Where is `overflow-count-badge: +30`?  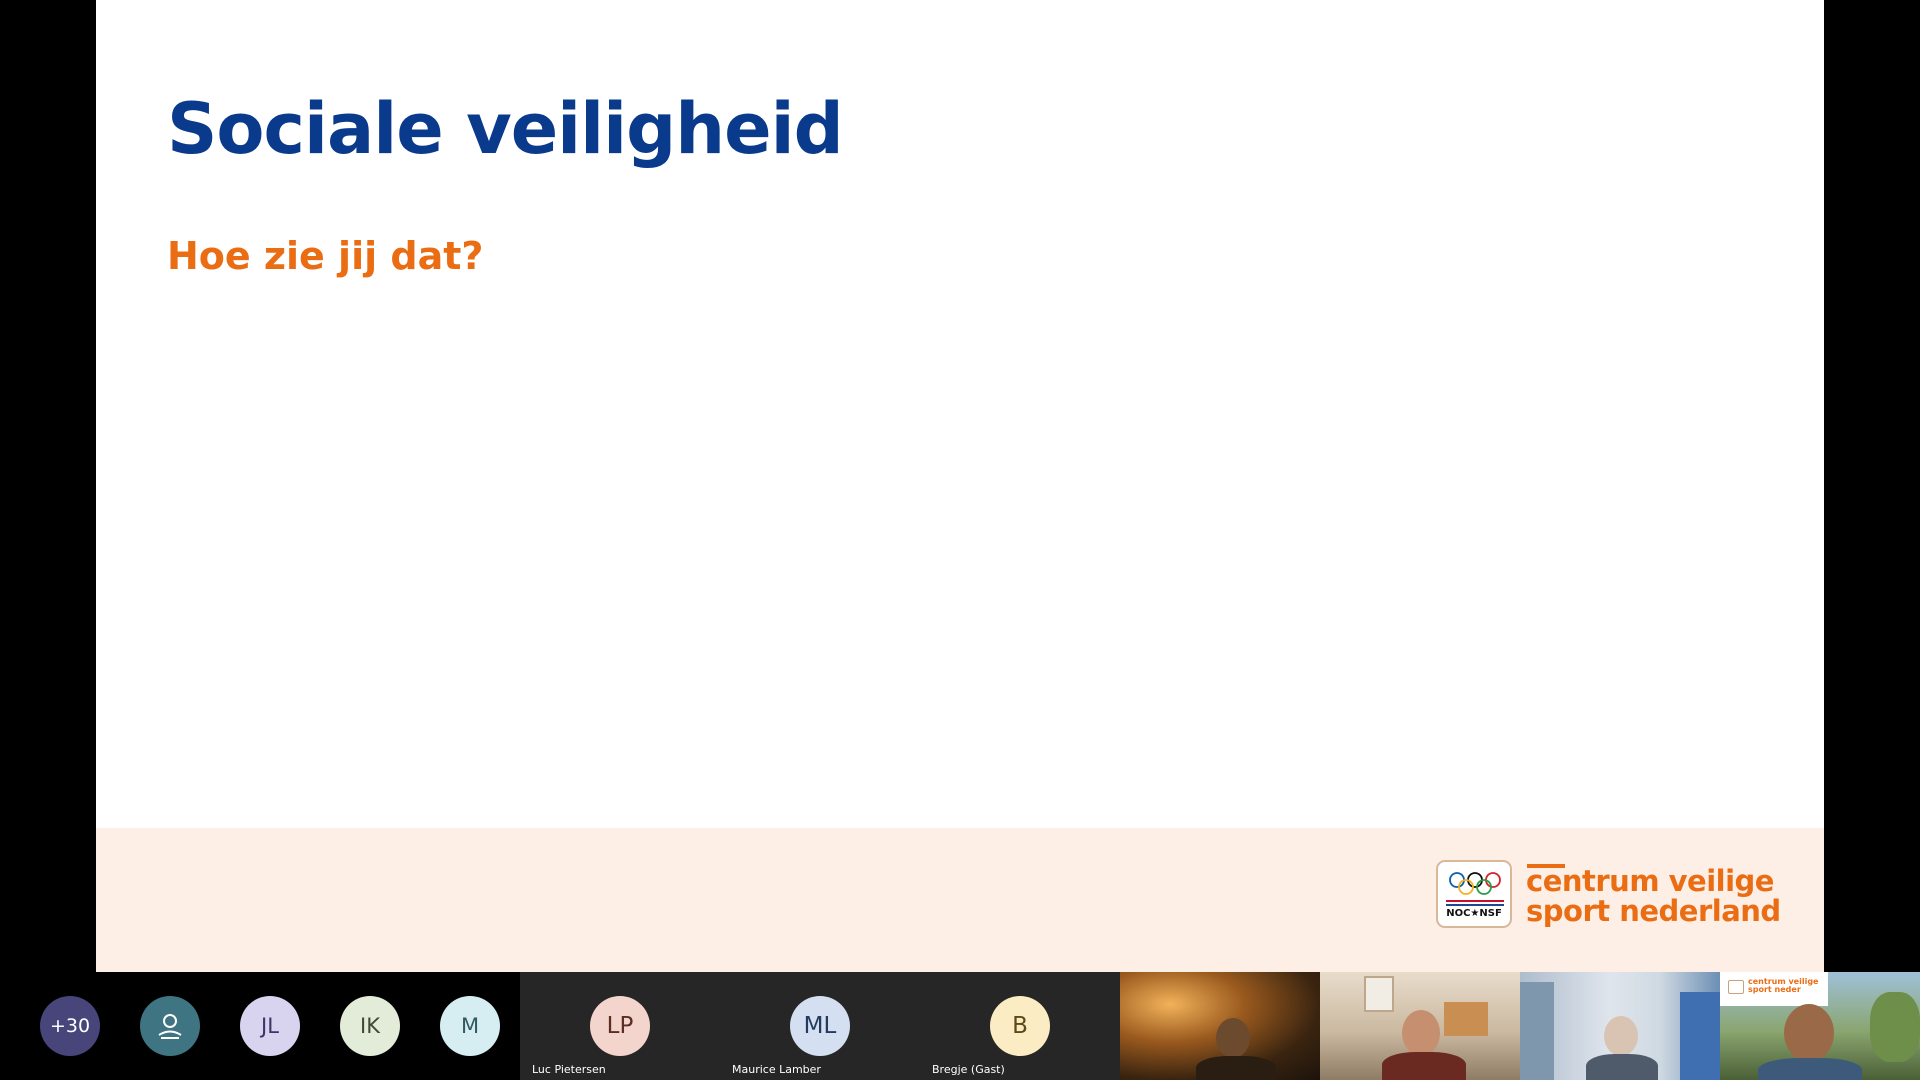 overflow-count-badge: +30 is located at coordinates (70, 1026).